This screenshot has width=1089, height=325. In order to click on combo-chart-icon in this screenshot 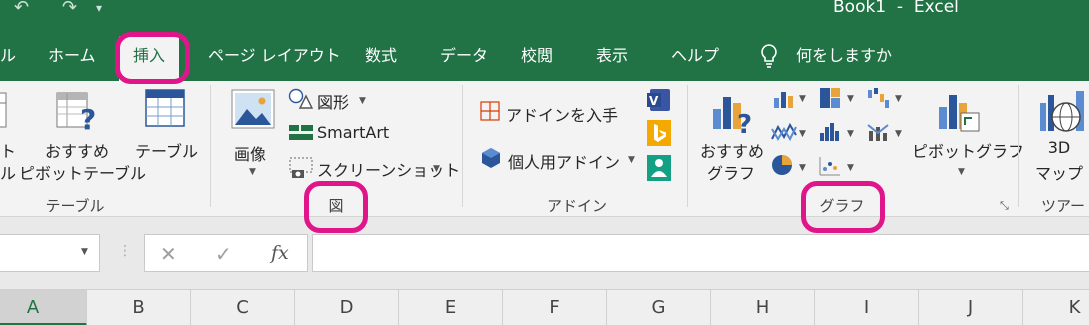, I will do `click(878, 132)`.